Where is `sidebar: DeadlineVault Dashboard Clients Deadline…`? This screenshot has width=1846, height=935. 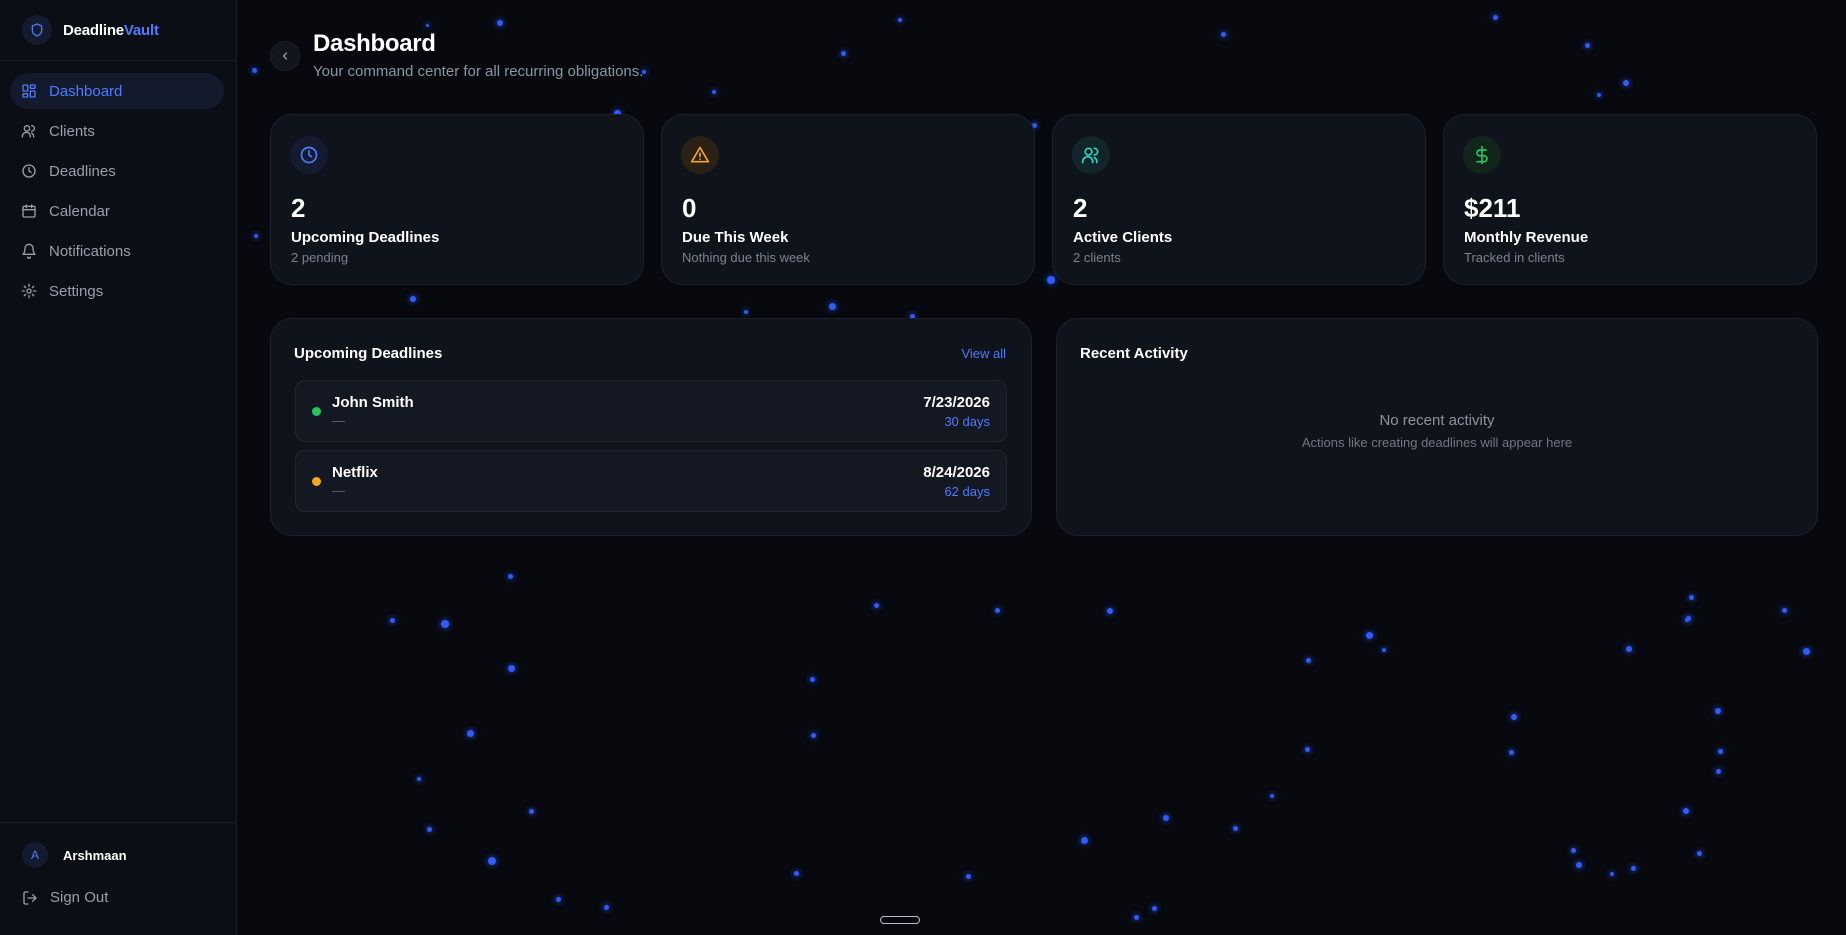 sidebar: DeadlineVault Dashboard Clients Deadline… is located at coordinates (118, 467).